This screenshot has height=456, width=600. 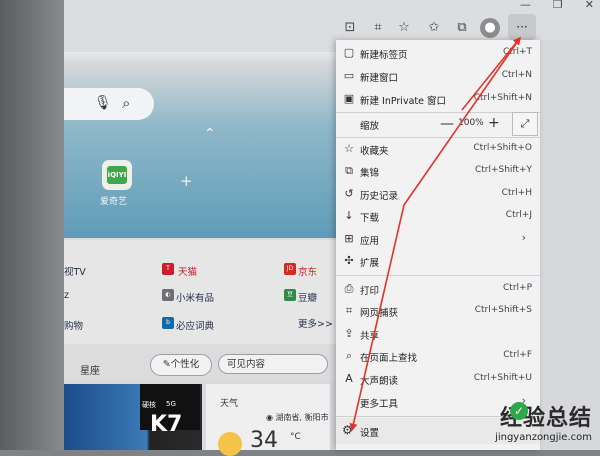 What do you see at coordinates (438, 149) in the screenshot?
I see `menu-item-favorites: ☆ 收藏夹 Ctrl+Shift+O` at bounding box center [438, 149].